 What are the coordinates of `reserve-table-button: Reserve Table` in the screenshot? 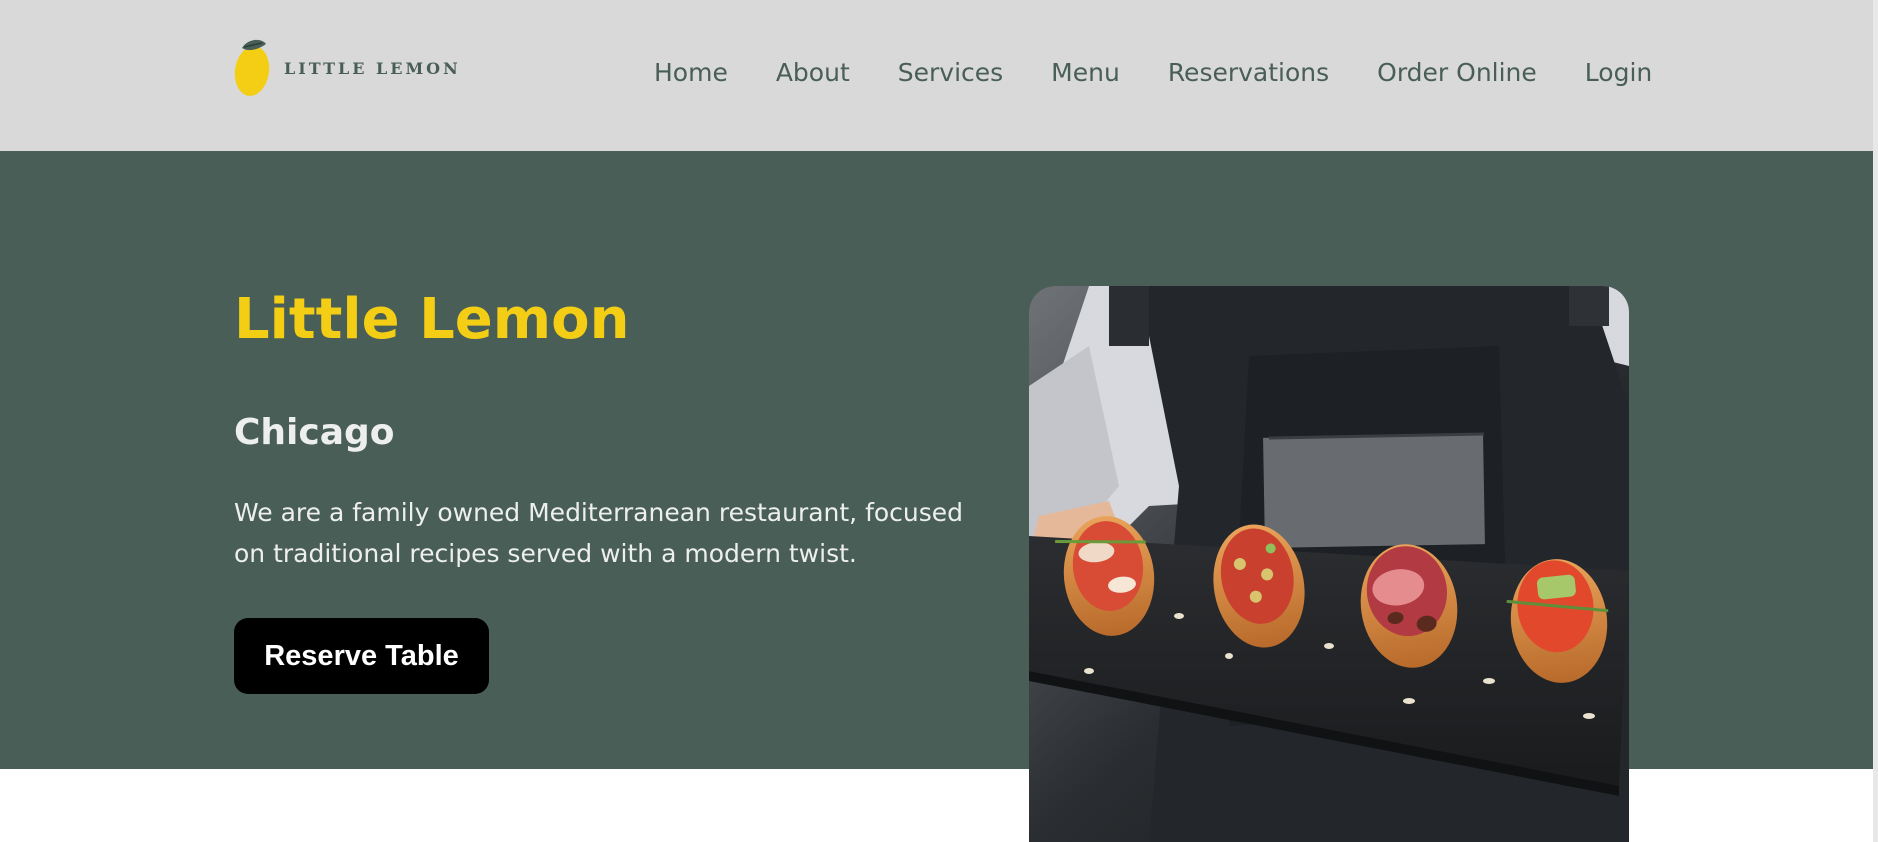 It's located at (361, 656).